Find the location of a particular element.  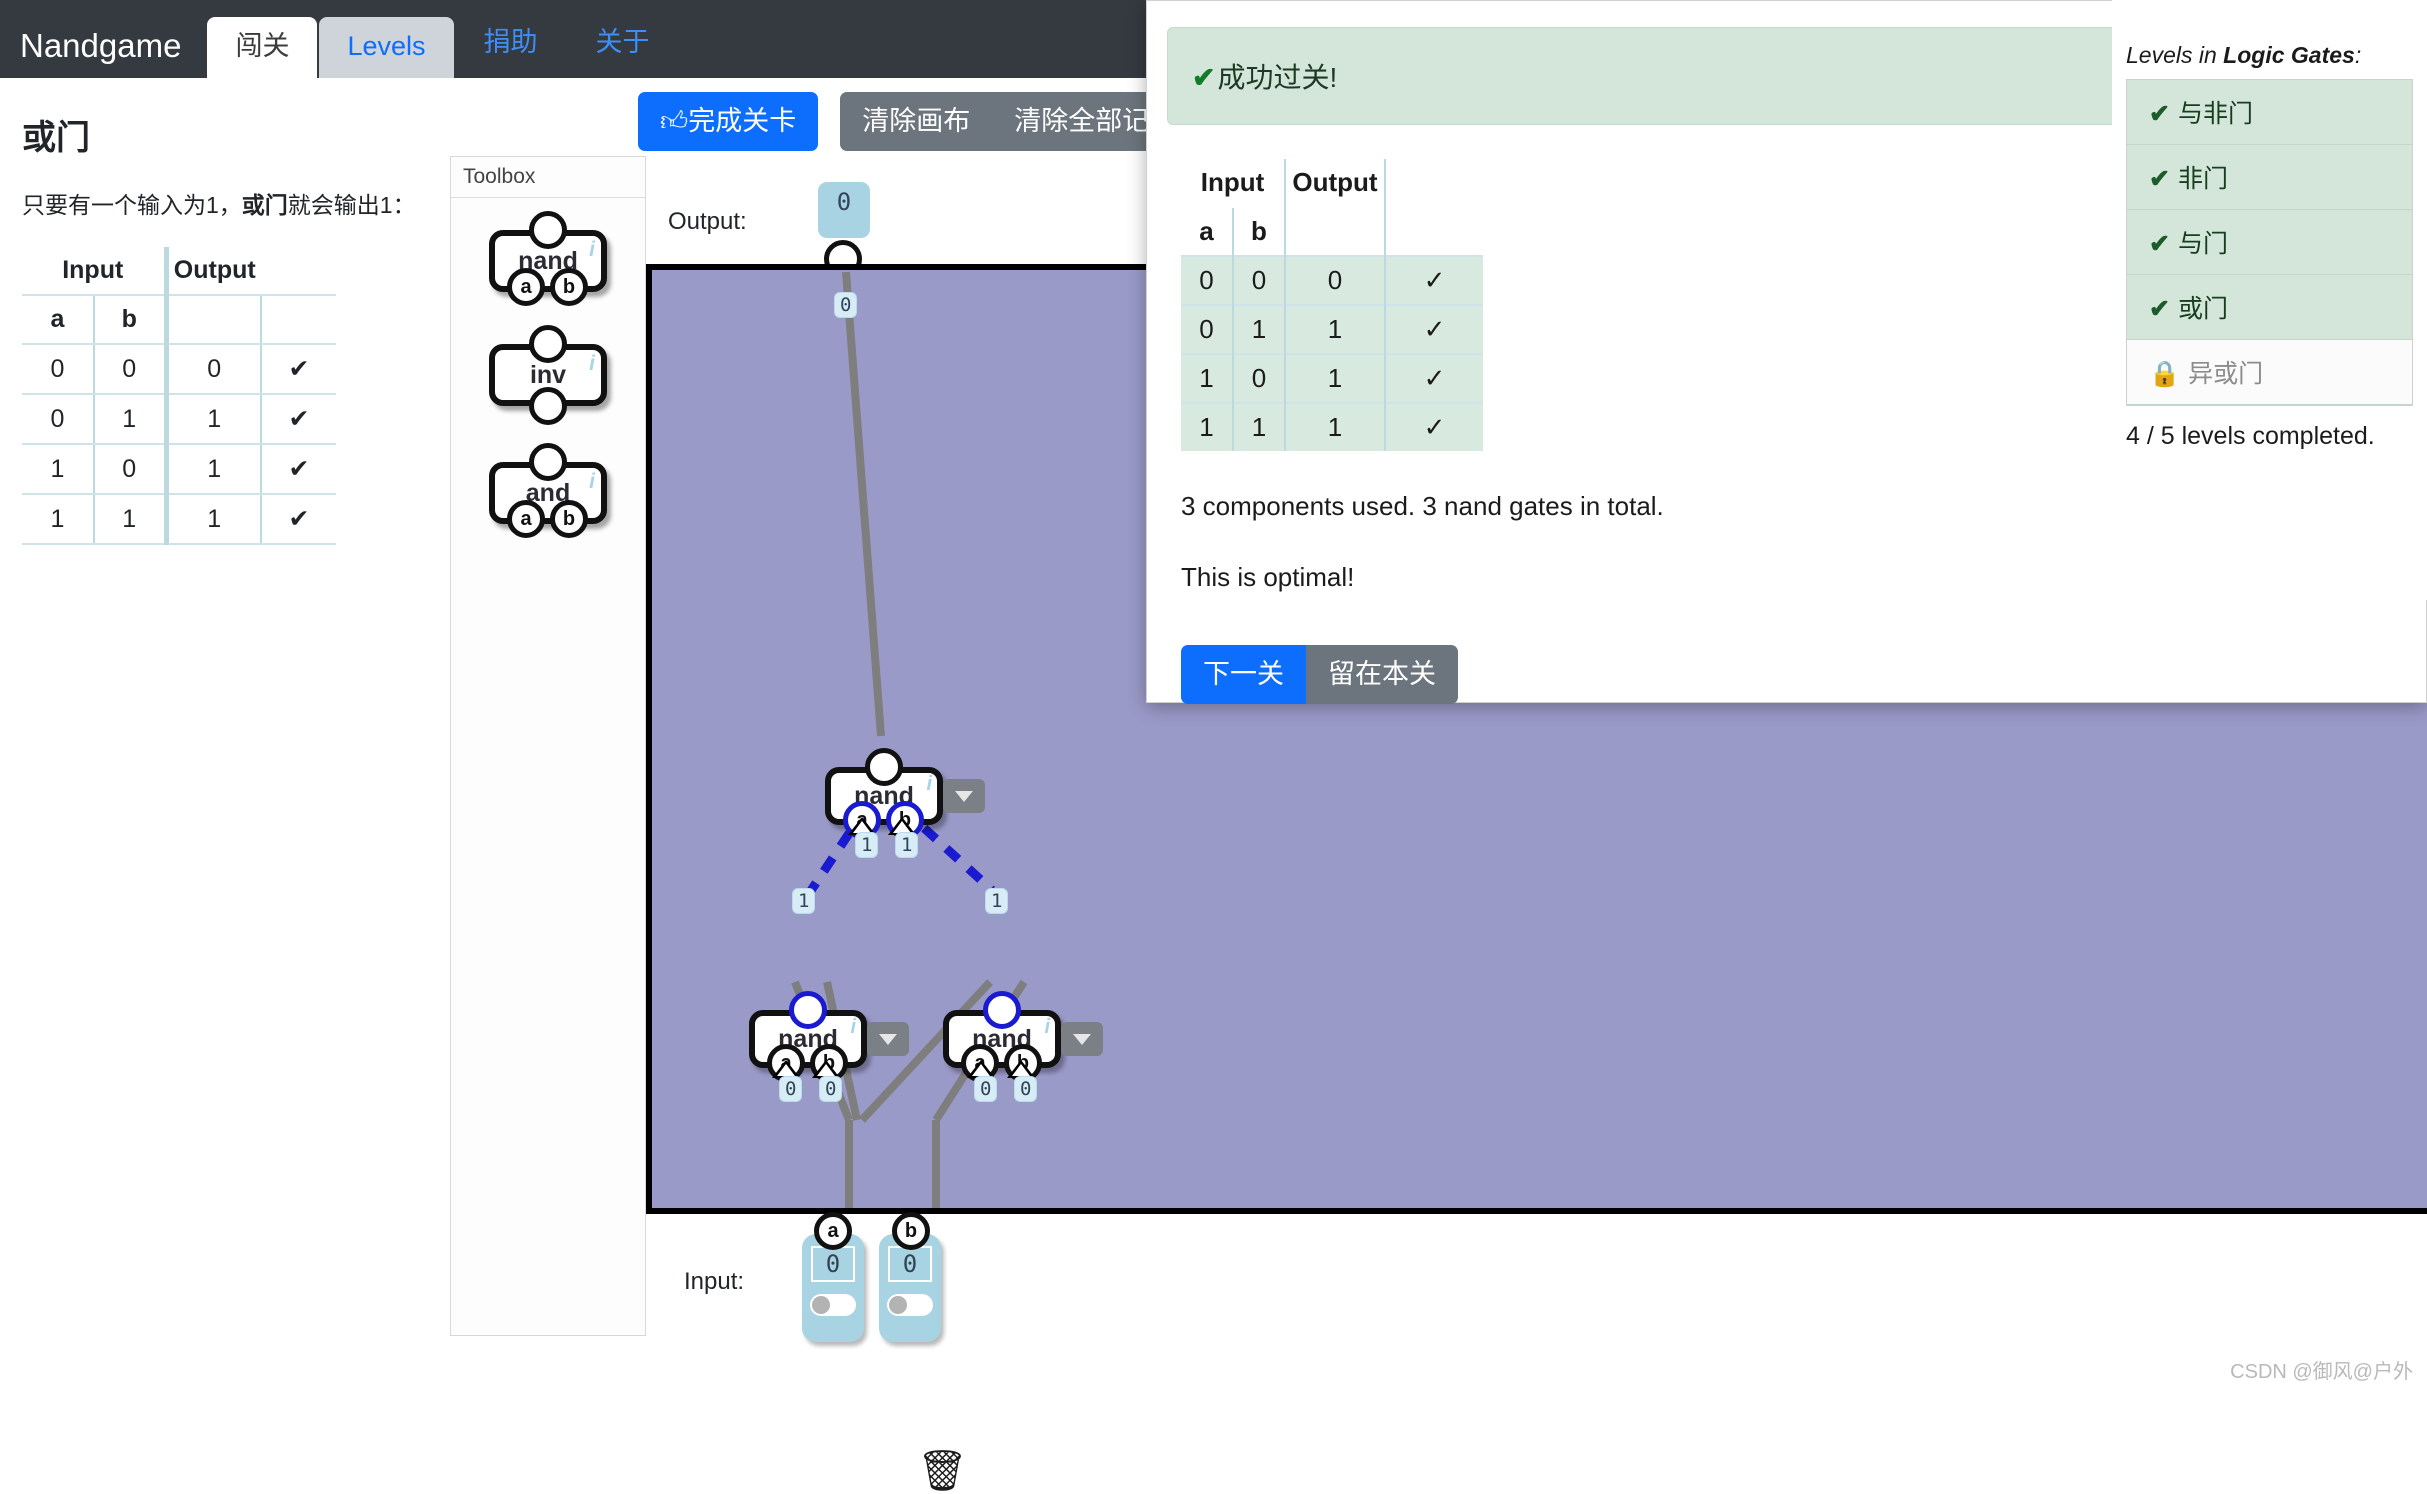

sidebar-item-xor-gate: 🔒 异或门 is located at coordinates (2269, 372).